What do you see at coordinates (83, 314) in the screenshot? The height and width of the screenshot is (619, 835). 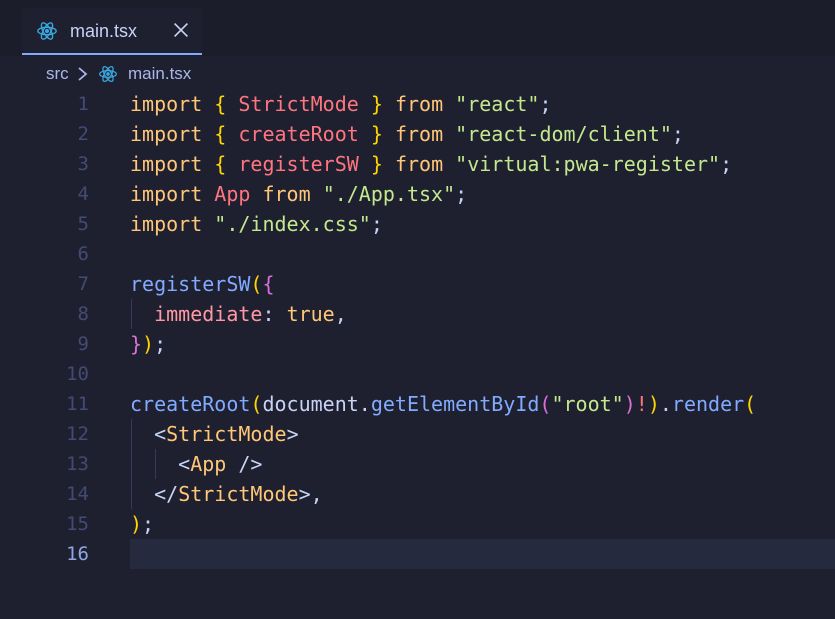 I see `line-number: 8` at bounding box center [83, 314].